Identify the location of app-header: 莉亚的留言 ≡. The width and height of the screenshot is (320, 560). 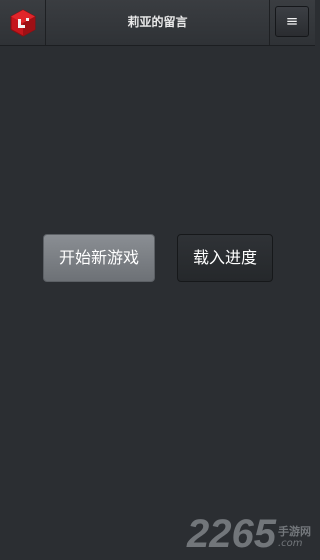
(157, 23).